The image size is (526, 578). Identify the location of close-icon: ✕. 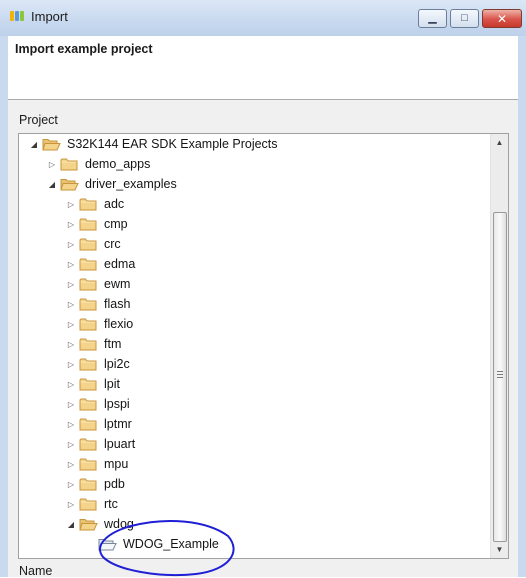
(502, 18).